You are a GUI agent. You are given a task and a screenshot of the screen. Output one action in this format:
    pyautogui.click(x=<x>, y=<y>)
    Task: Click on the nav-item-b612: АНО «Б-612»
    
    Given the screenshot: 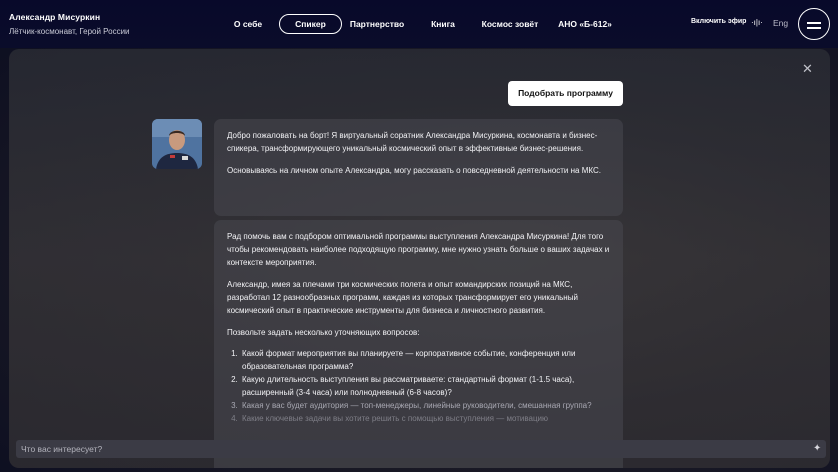 What is the action you would take?
    pyautogui.click(x=585, y=24)
    